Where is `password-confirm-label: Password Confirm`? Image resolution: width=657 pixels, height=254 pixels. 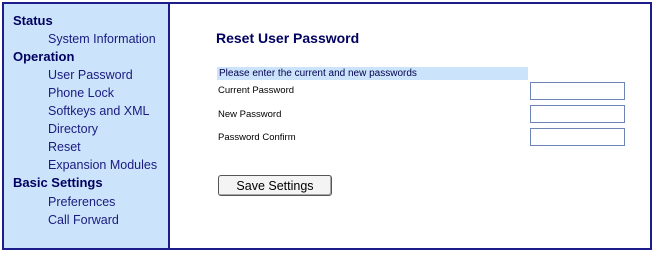
password-confirm-label: Password Confirm is located at coordinates (257, 137).